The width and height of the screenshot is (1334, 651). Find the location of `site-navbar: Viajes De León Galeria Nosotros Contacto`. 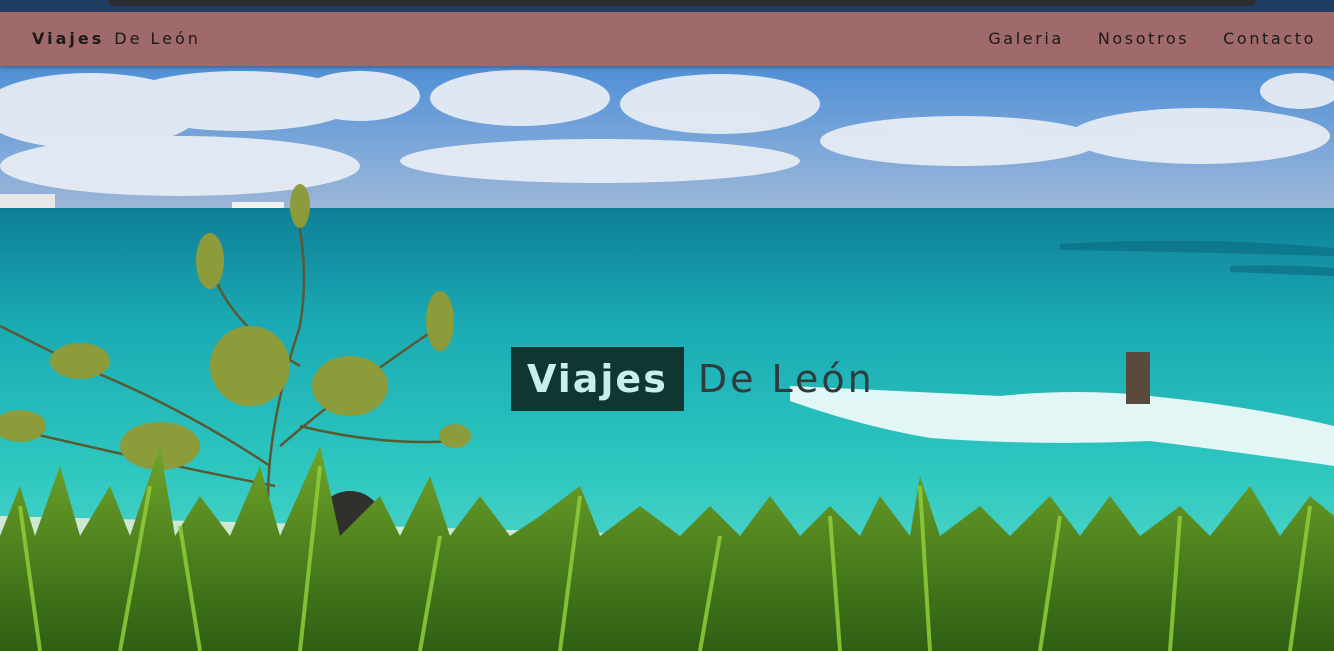

site-navbar: Viajes De León Galeria Nosotros Contacto is located at coordinates (667, 39).